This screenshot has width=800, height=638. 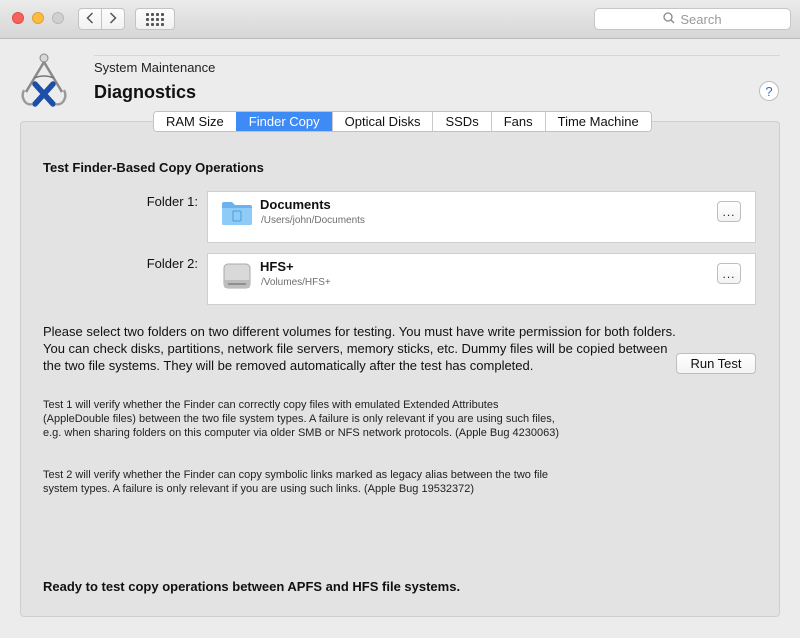 What do you see at coordinates (44, 80) in the screenshot?
I see `app-logo-icon` at bounding box center [44, 80].